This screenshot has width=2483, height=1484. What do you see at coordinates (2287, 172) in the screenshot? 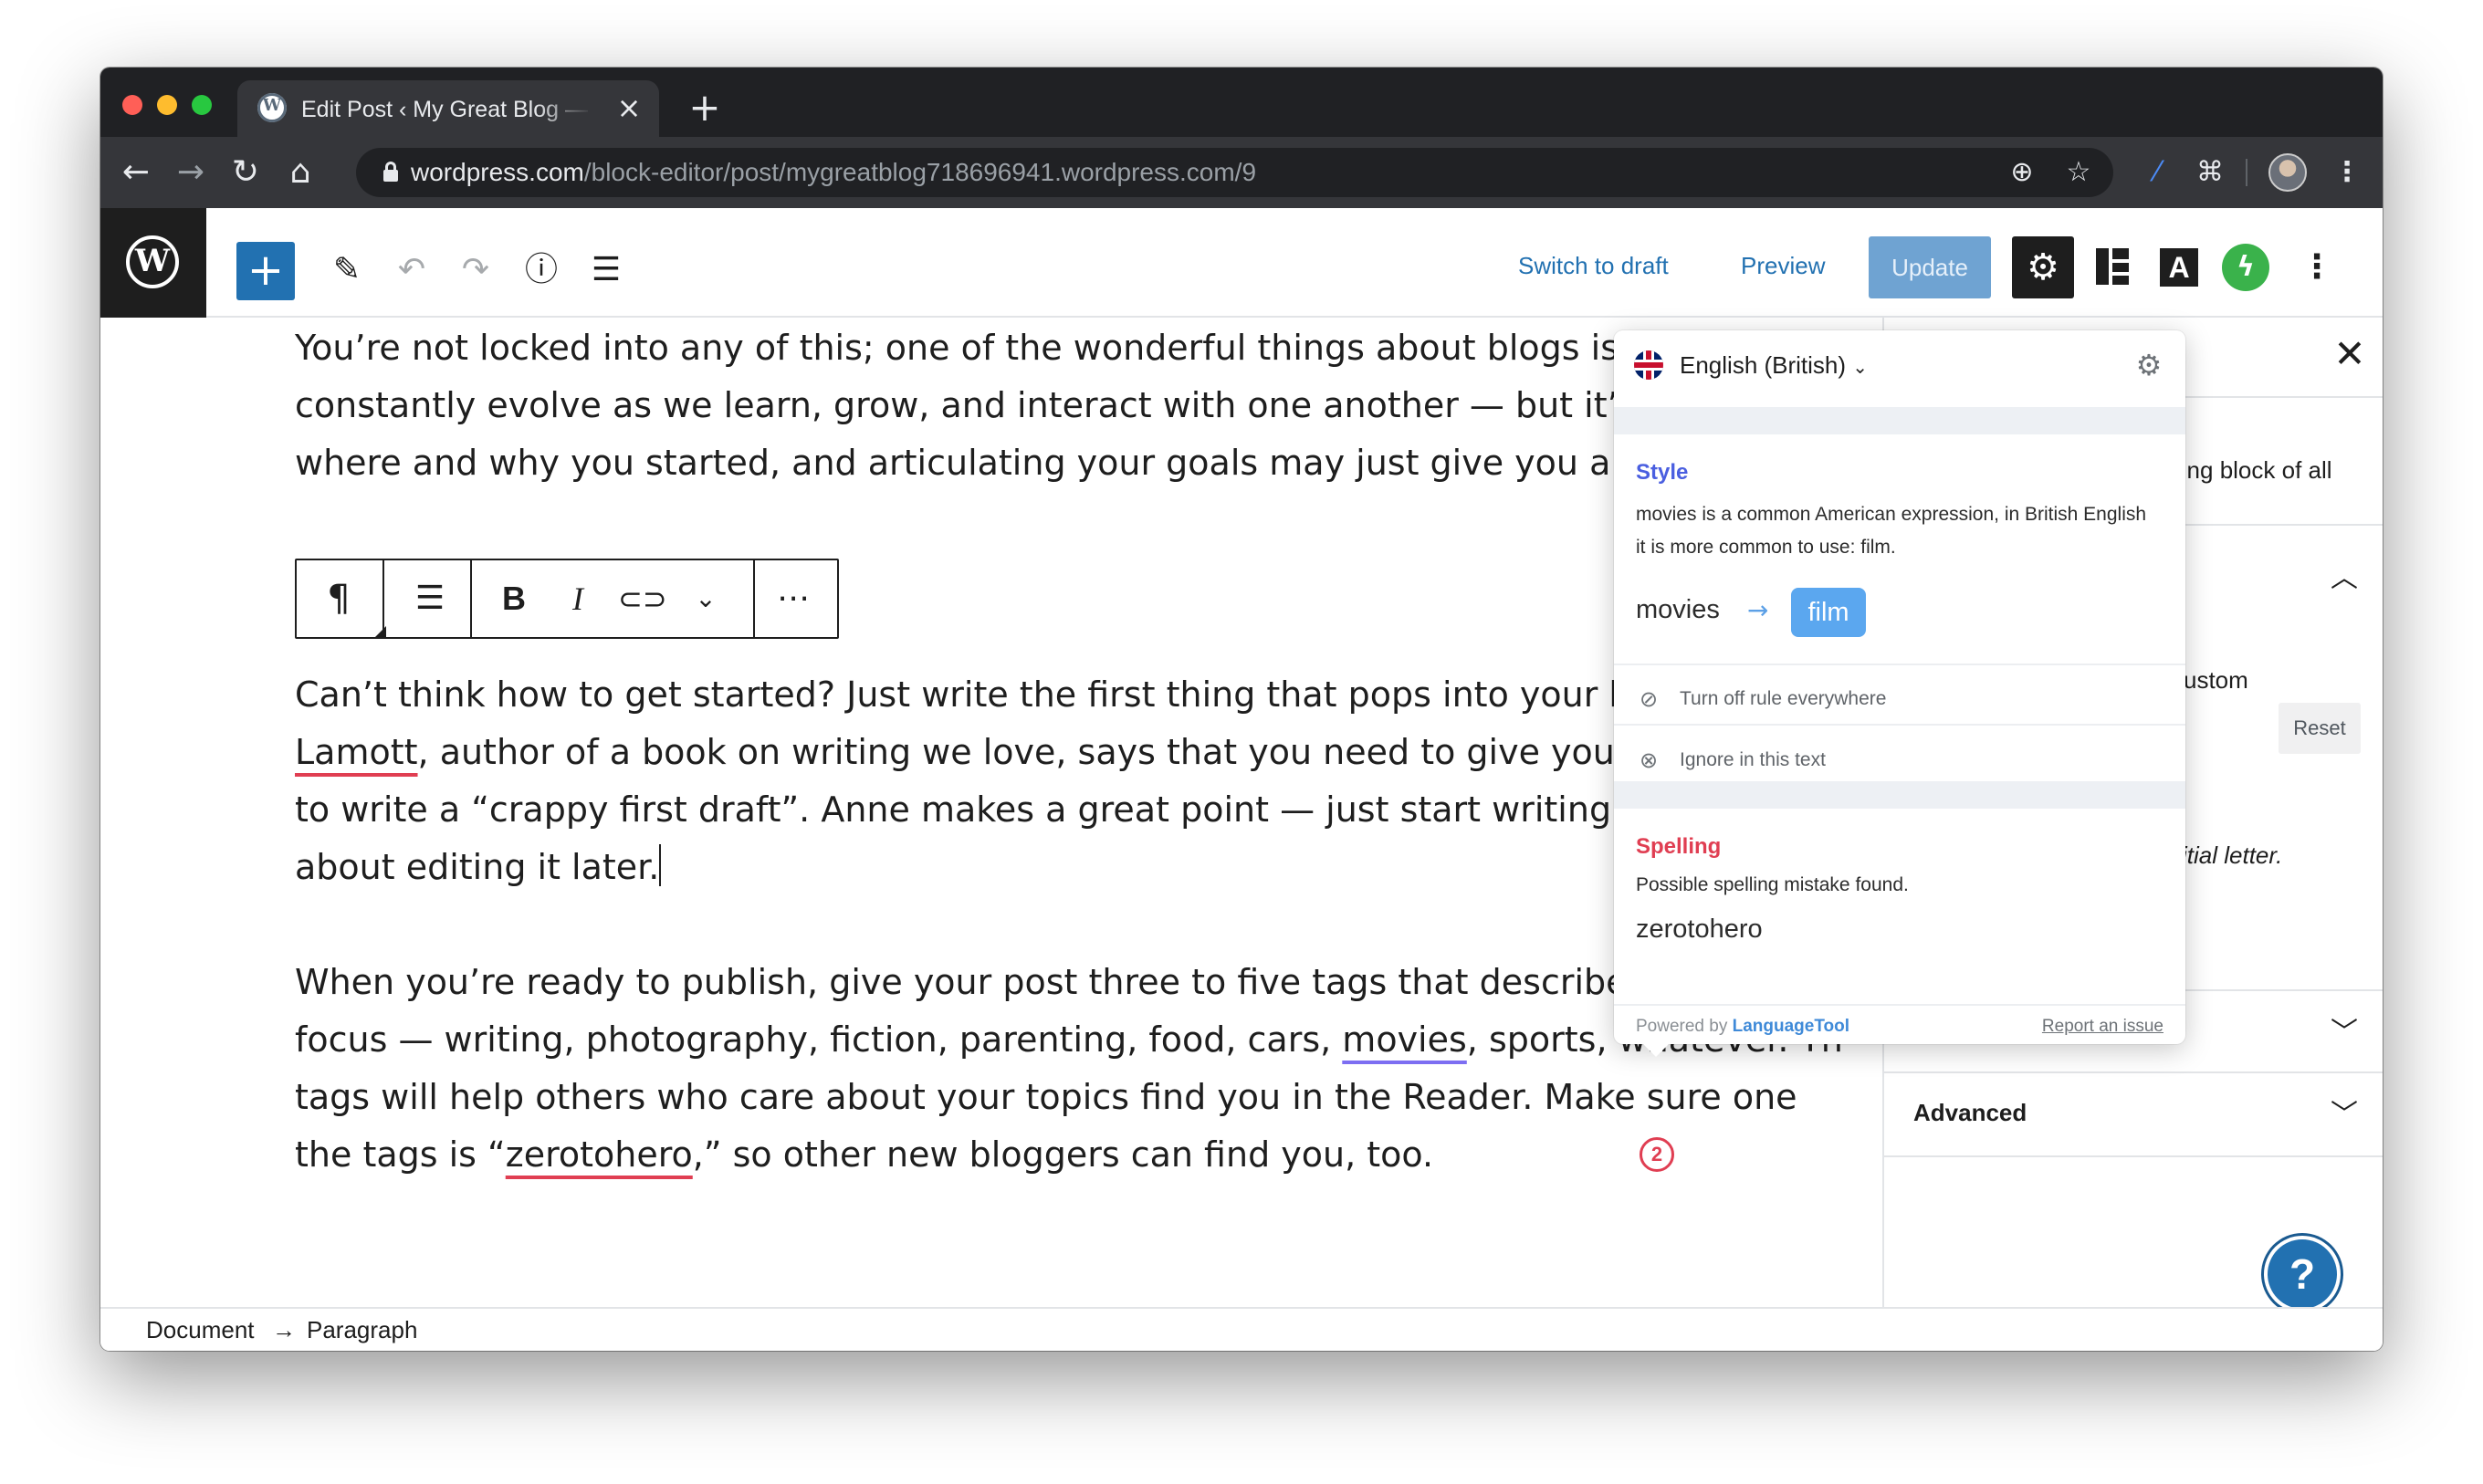
I see `profile-avatar` at bounding box center [2287, 172].